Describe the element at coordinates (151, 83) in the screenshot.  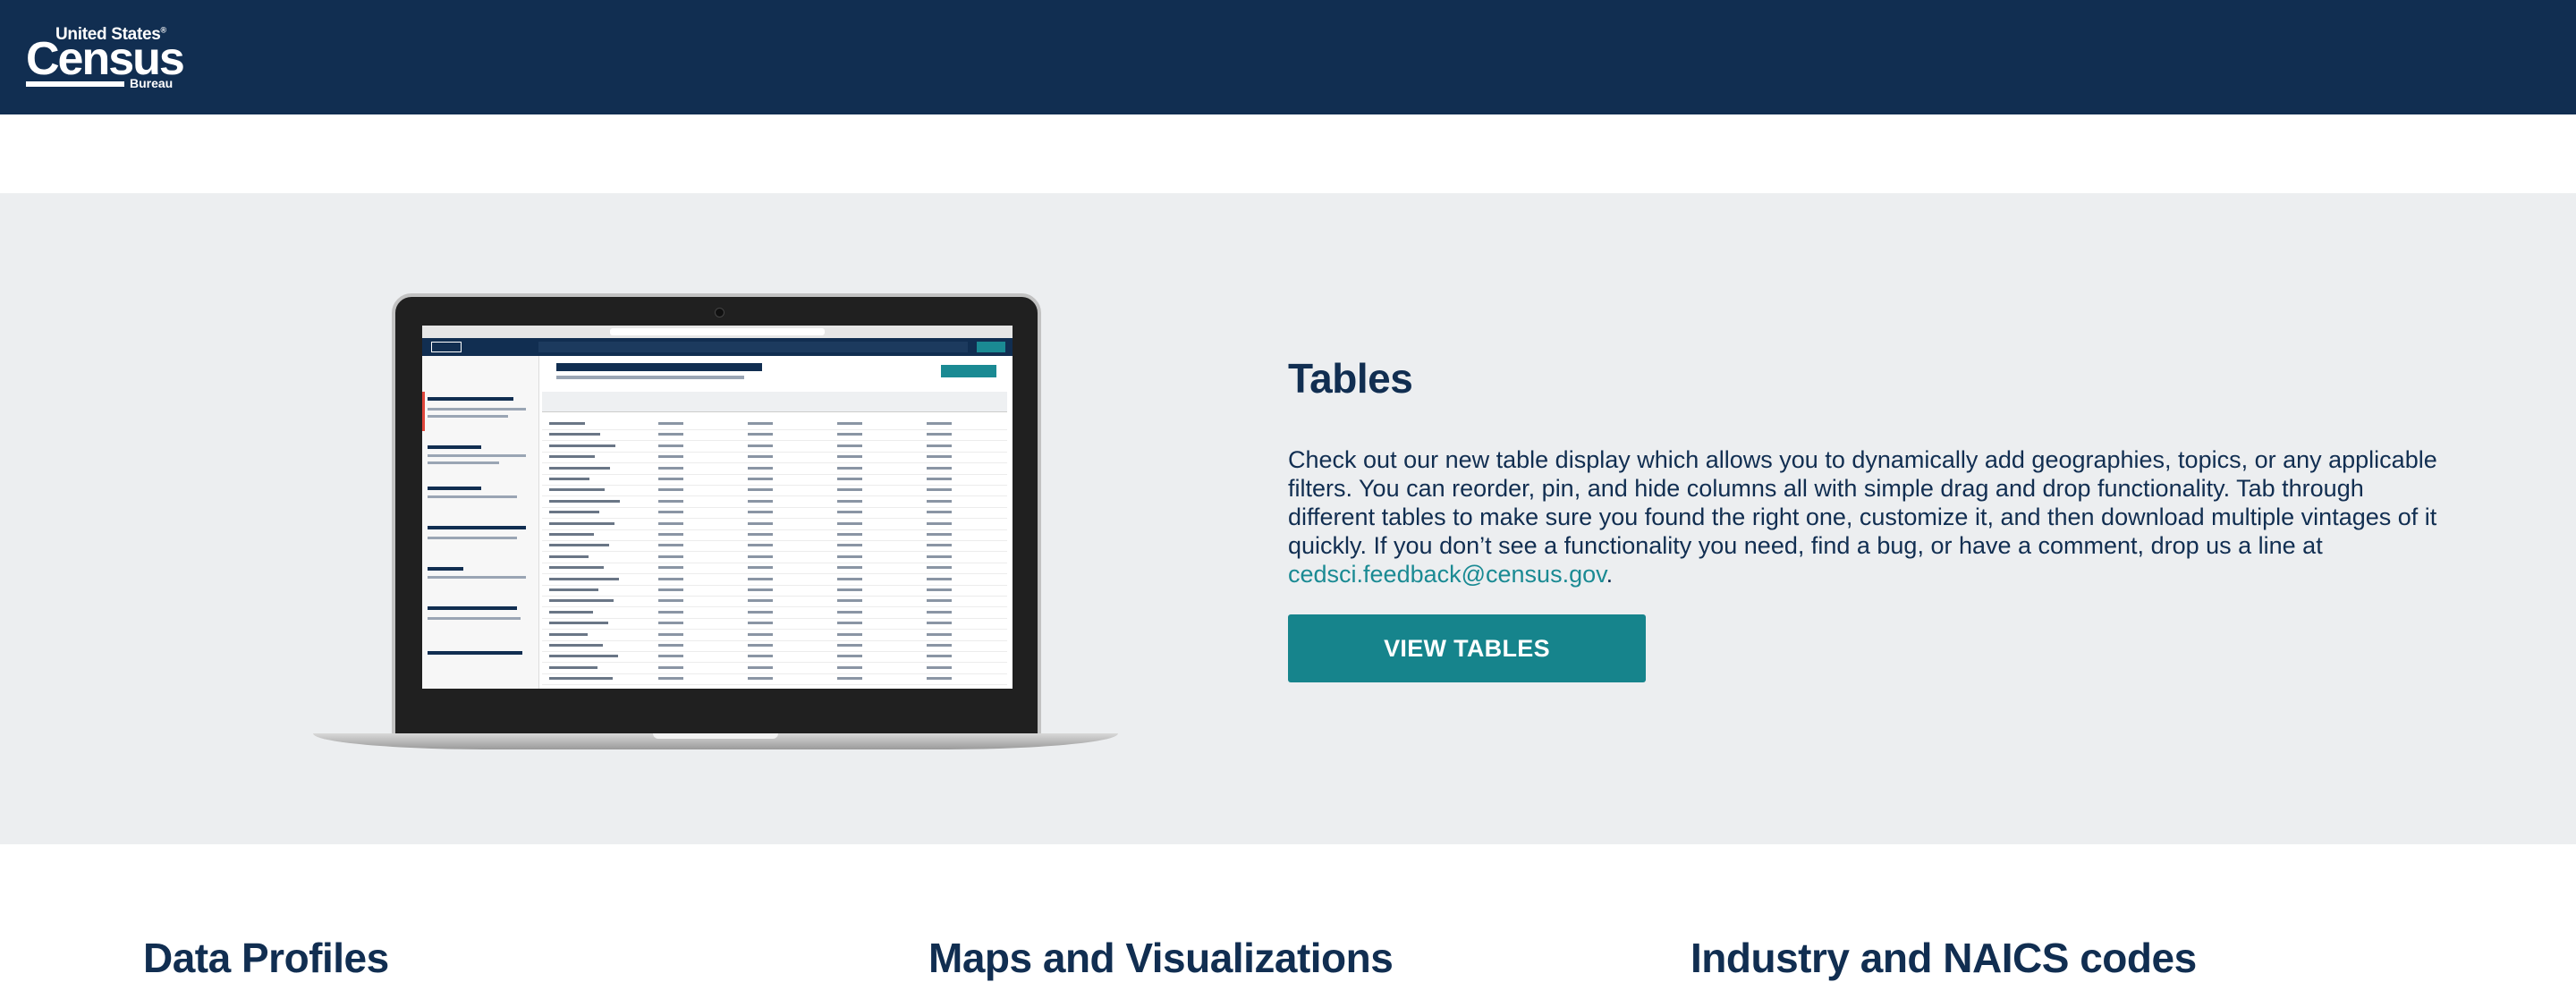
I see `logo-sub: Bureau` at that location.